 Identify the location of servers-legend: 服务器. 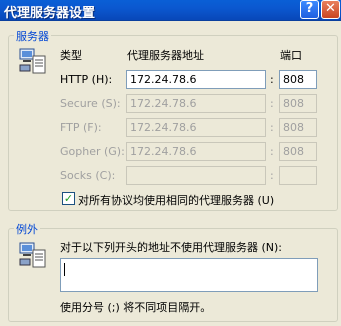
(32, 36).